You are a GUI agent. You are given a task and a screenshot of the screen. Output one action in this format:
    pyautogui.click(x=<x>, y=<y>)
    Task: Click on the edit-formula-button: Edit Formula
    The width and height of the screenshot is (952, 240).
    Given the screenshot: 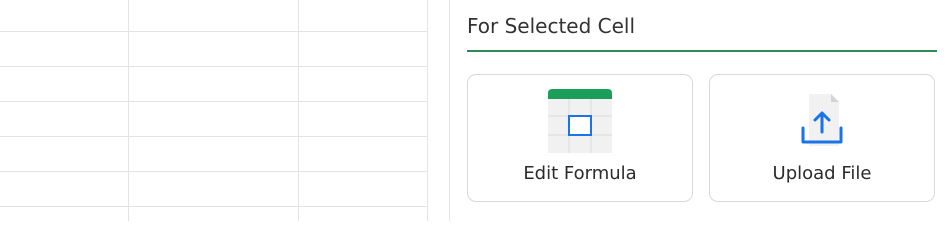 What is the action you would take?
    pyautogui.click(x=580, y=138)
    